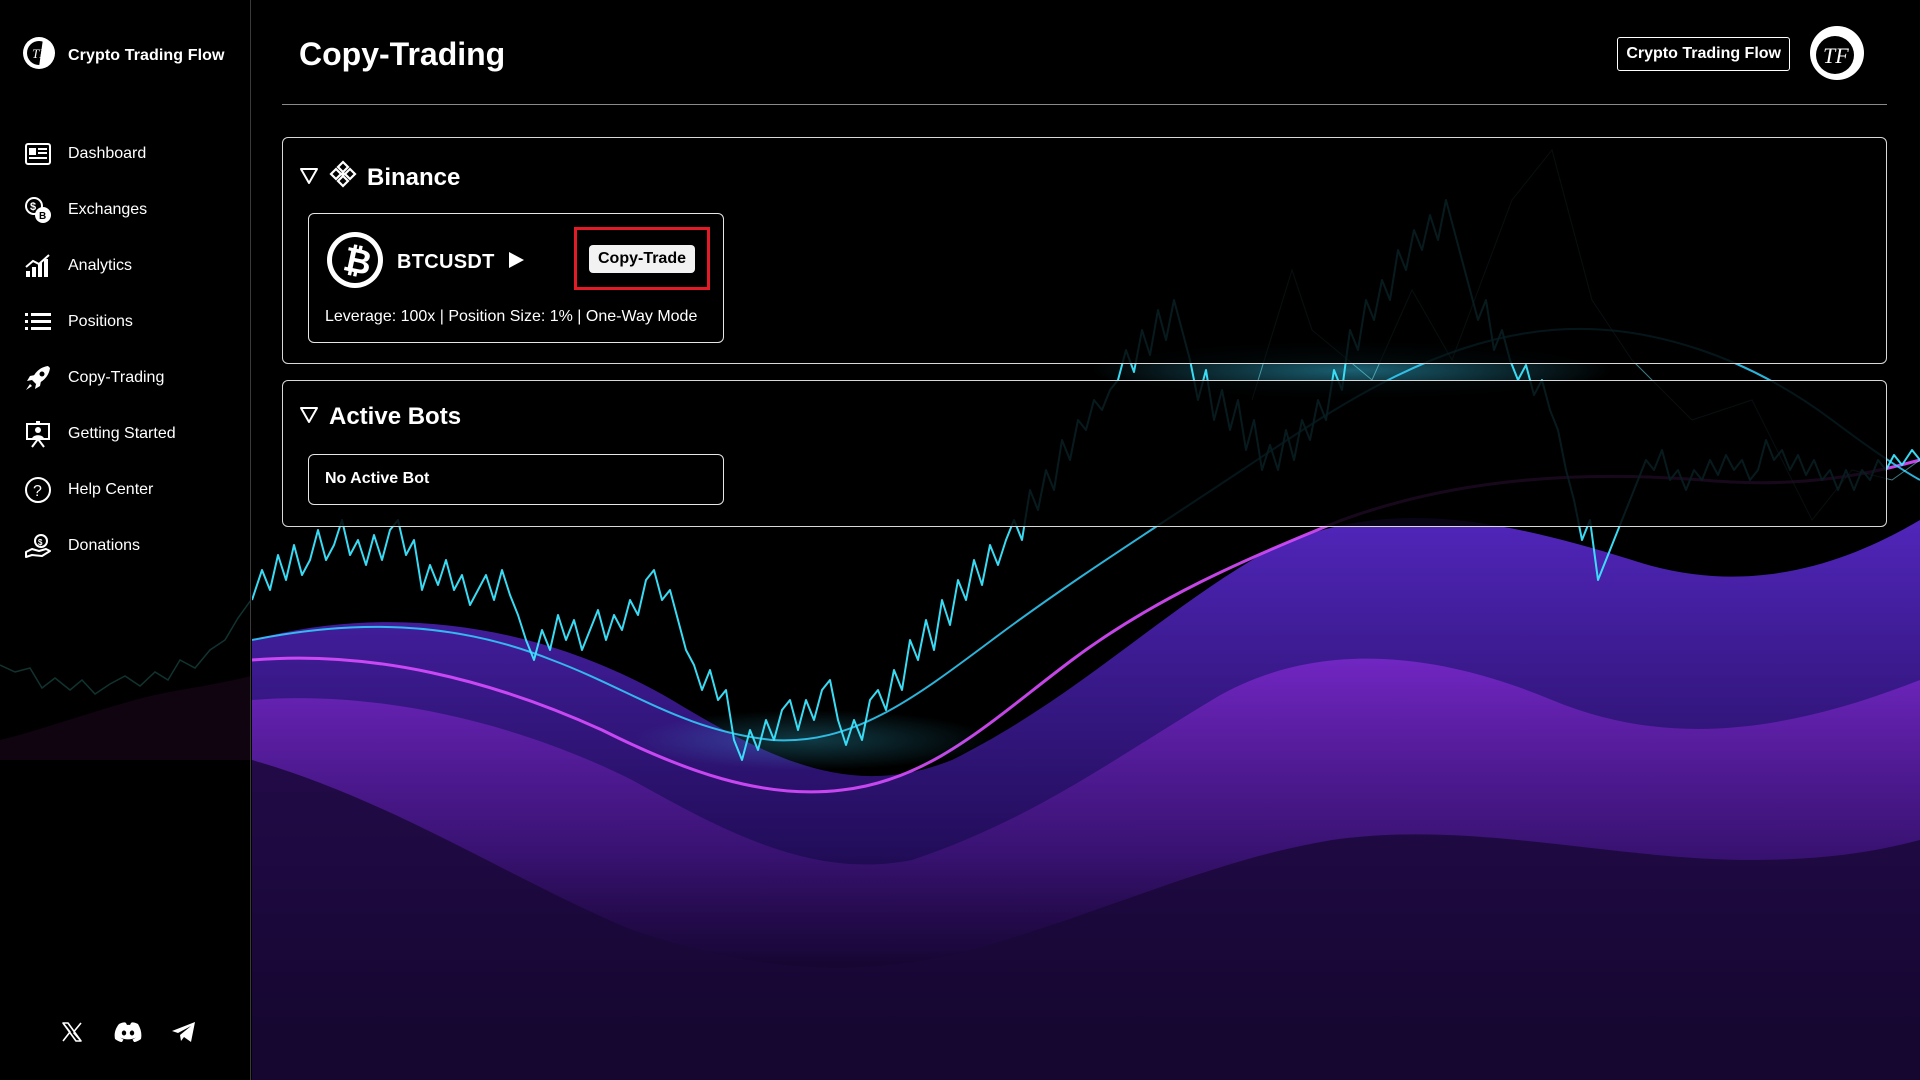 The height and width of the screenshot is (1080, 1920). I want to click on trading-pair-row: ₿ BTCUSDT, so click(425, 262).